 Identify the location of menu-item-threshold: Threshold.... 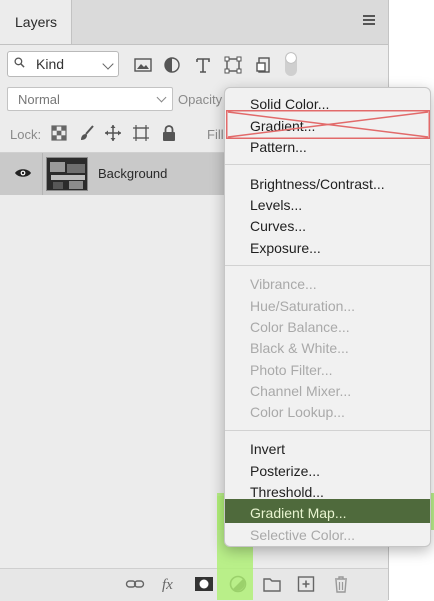
(287, 492).